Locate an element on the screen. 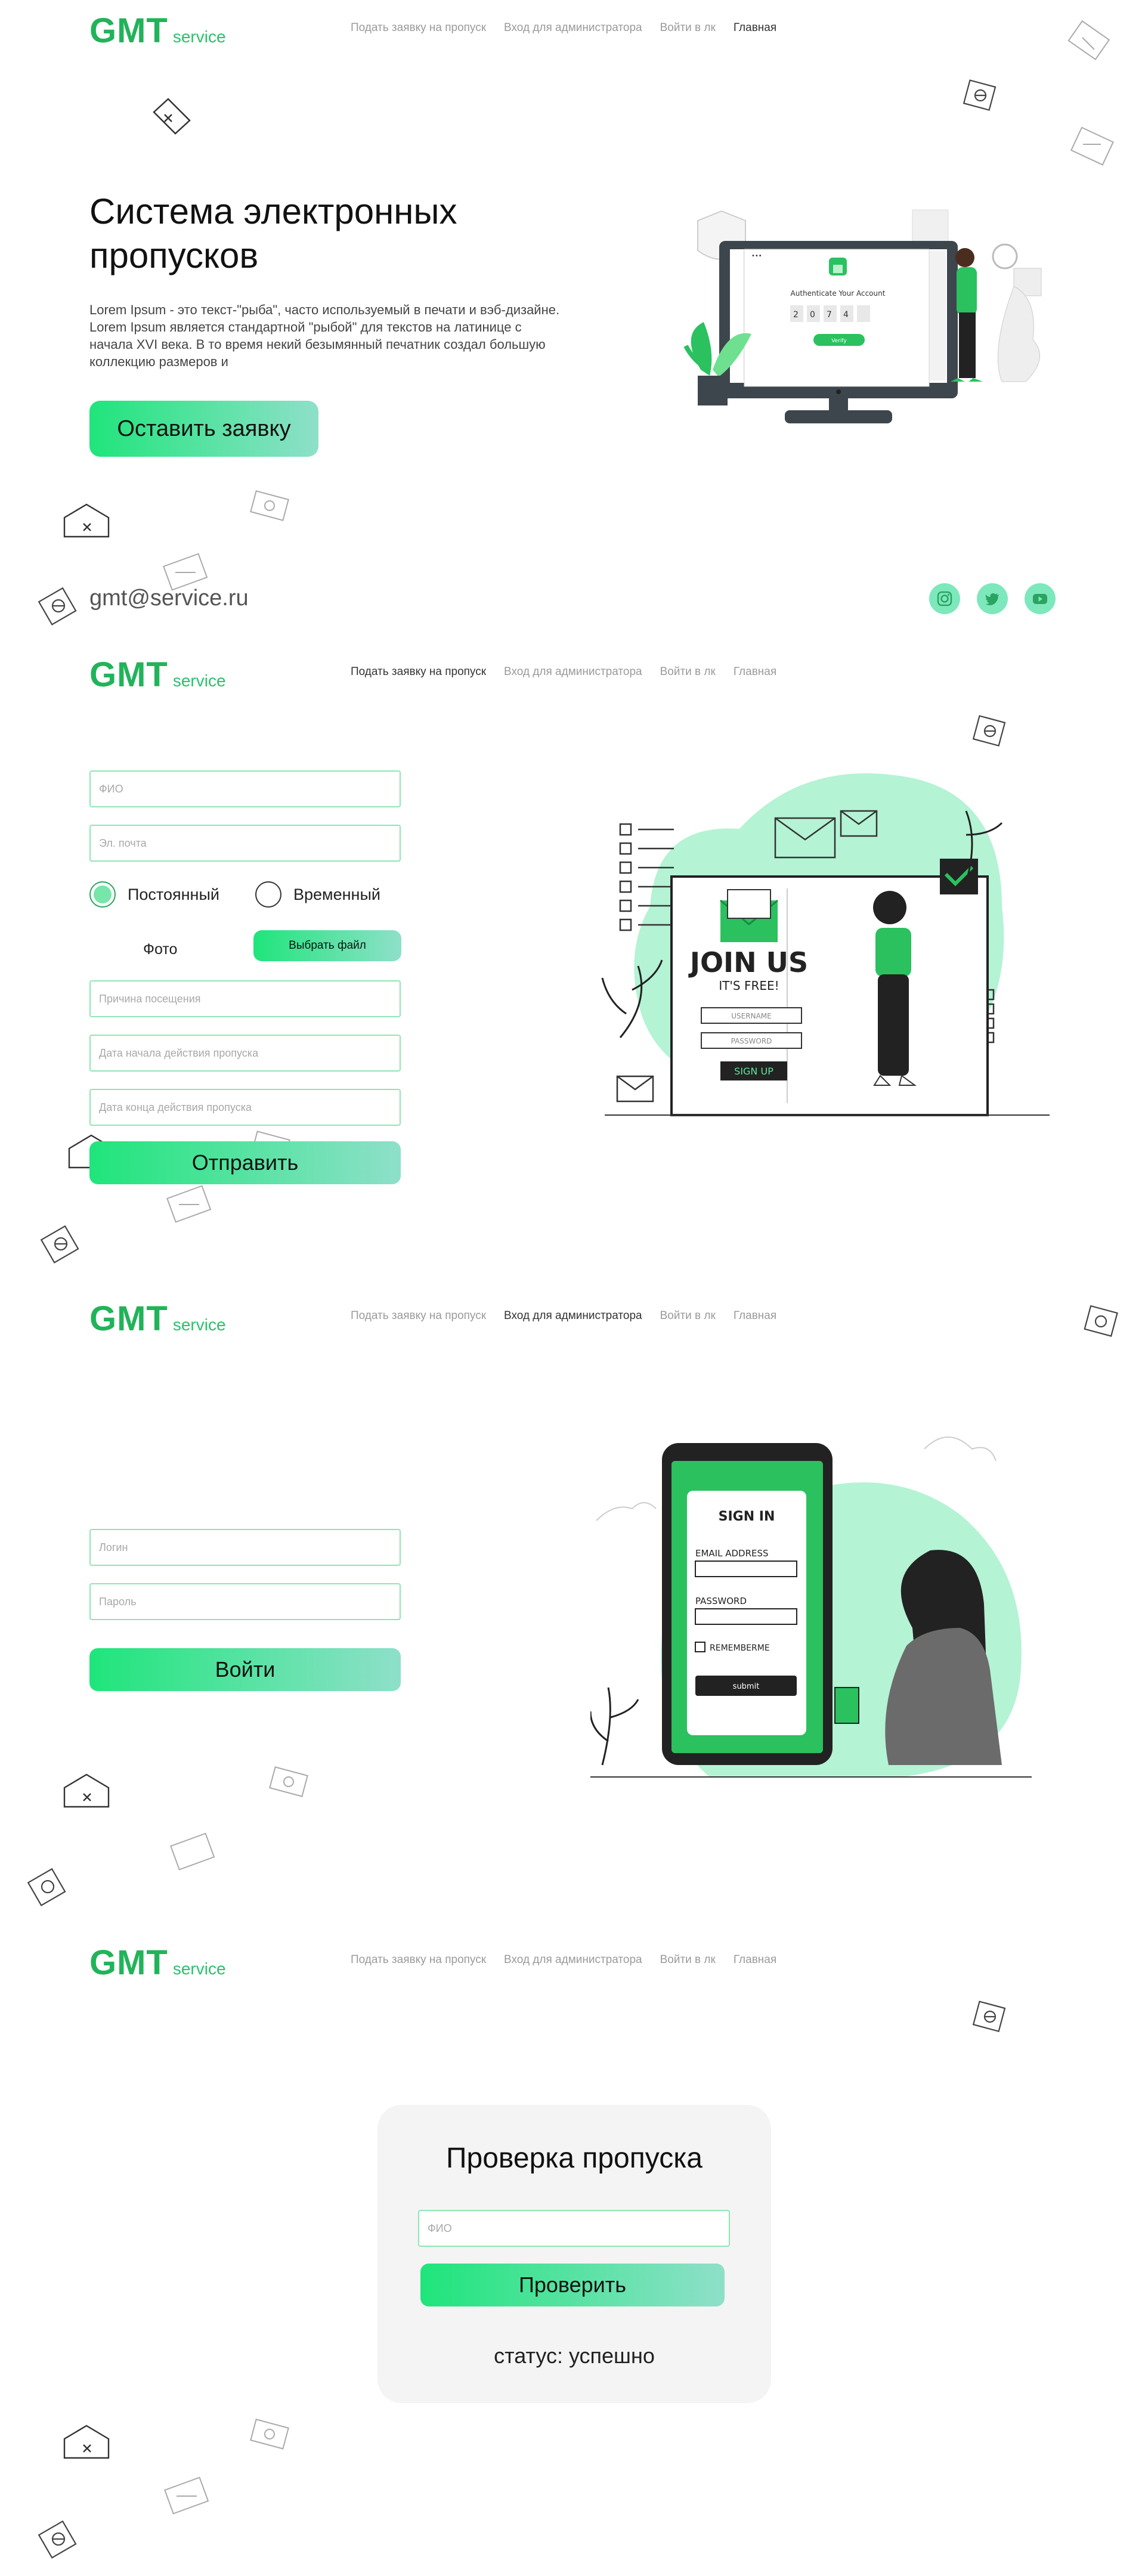 The width and height of the screenshot is (1145, 2576). pass-start-date-input is located at coordinates (245, 1054).